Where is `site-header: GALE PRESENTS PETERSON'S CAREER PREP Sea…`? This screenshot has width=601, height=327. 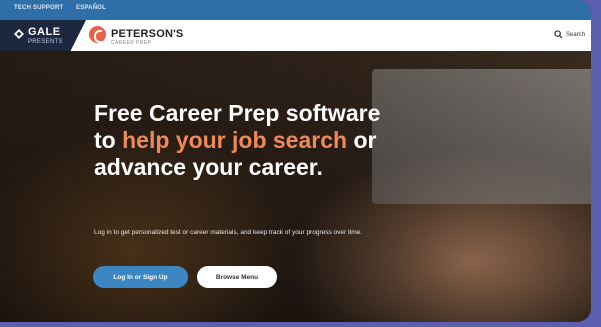 site-header: GALE PRESENTS PETERSON'S CAREER PREP Sea… is located at coordinates (295, 35).